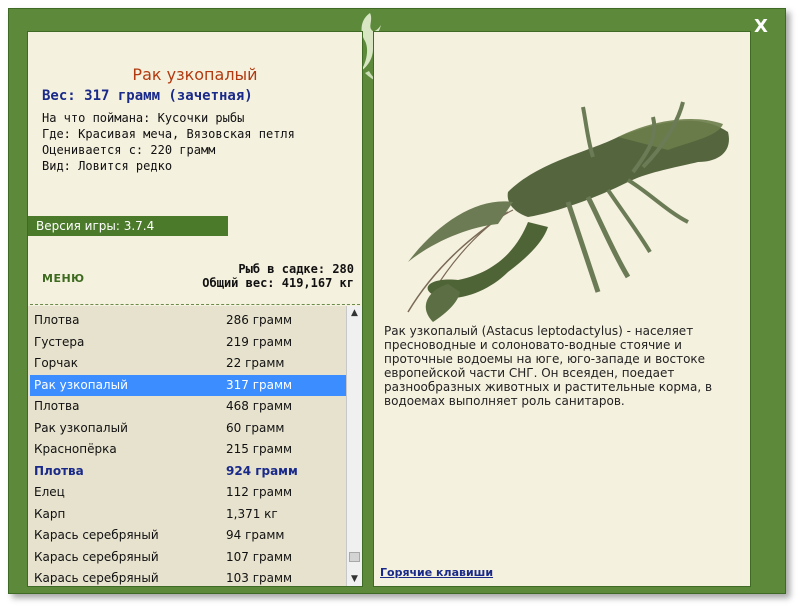 This screenshot has width=800, height=606. I want to click on list-scrollbar: ▲ ▼, so click(354, 446).